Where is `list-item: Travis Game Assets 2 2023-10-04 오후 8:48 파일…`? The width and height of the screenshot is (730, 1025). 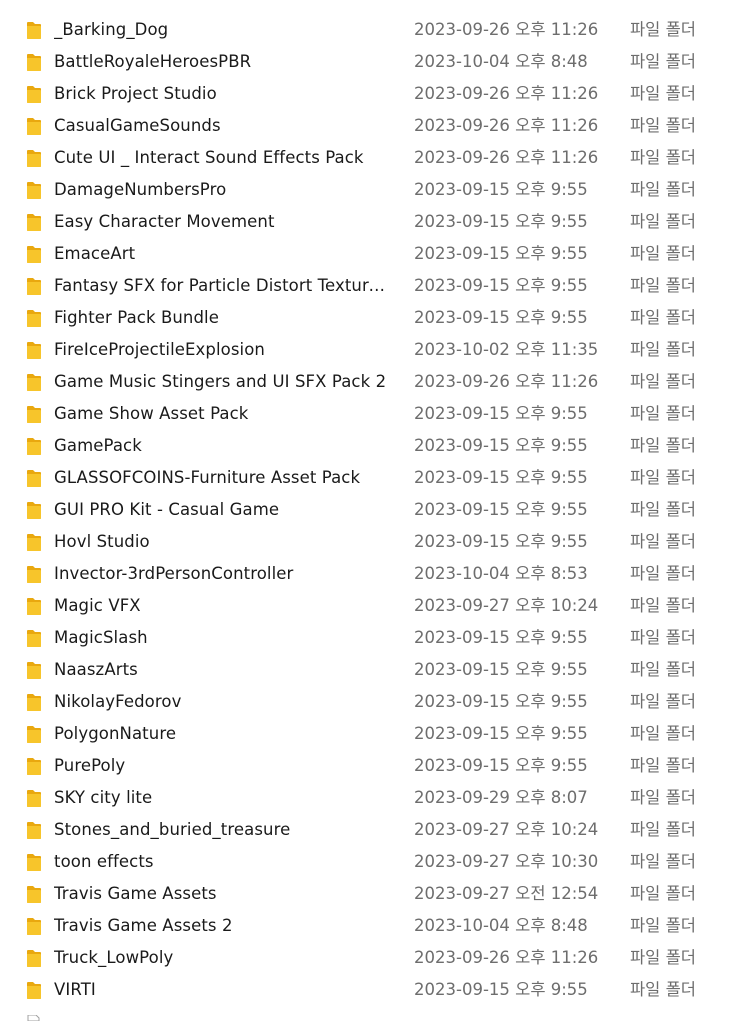 list-item: Travis Game Assets 2 2023-10-04 오후 8:48 파일… is located at coordinates (365, 926).